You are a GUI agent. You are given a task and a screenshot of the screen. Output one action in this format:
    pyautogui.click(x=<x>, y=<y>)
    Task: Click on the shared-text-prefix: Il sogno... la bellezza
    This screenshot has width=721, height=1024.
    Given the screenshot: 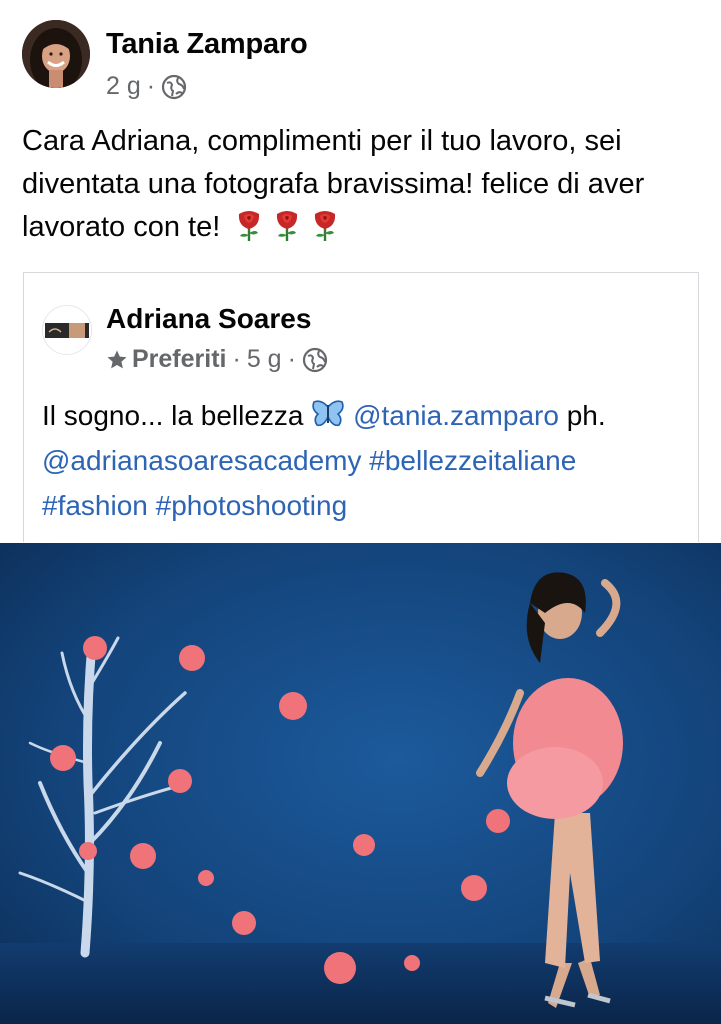 What is the action you would take?
    pyautogui.click(x=173, y=415)
    